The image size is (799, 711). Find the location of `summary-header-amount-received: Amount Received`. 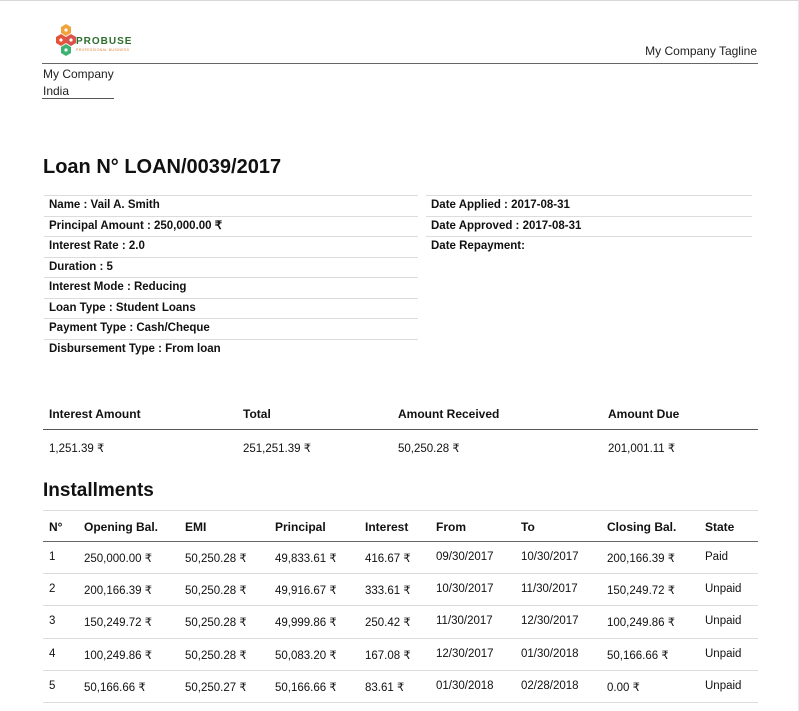

summary-header-amount-received: Amount Received is located at coordinates (449, 414).